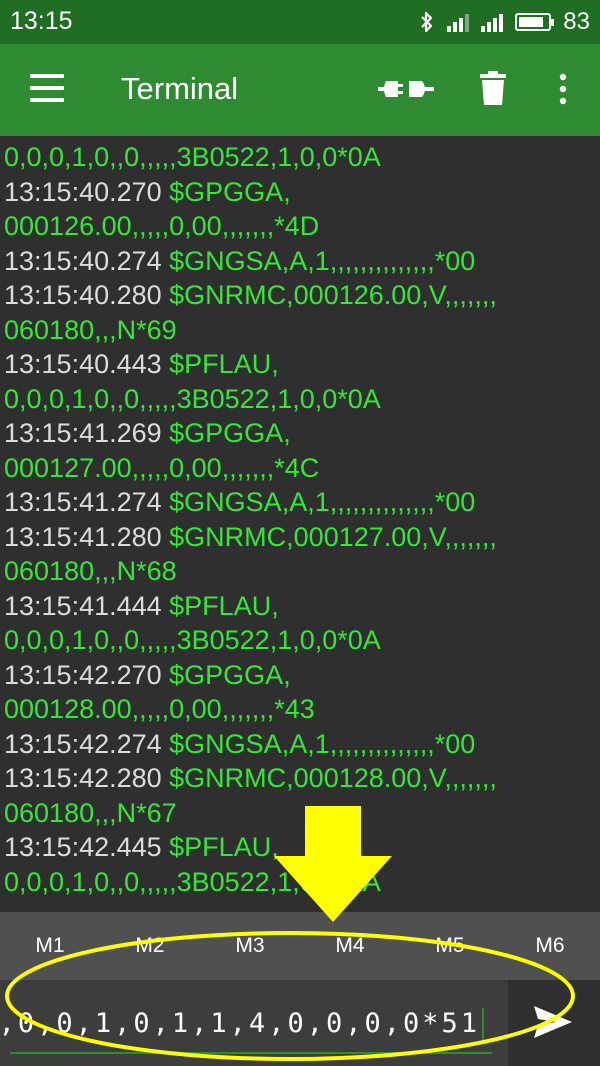  Describe the element at coordinates (493, 88) in the screenshot. I see `trash-icon` at that location.